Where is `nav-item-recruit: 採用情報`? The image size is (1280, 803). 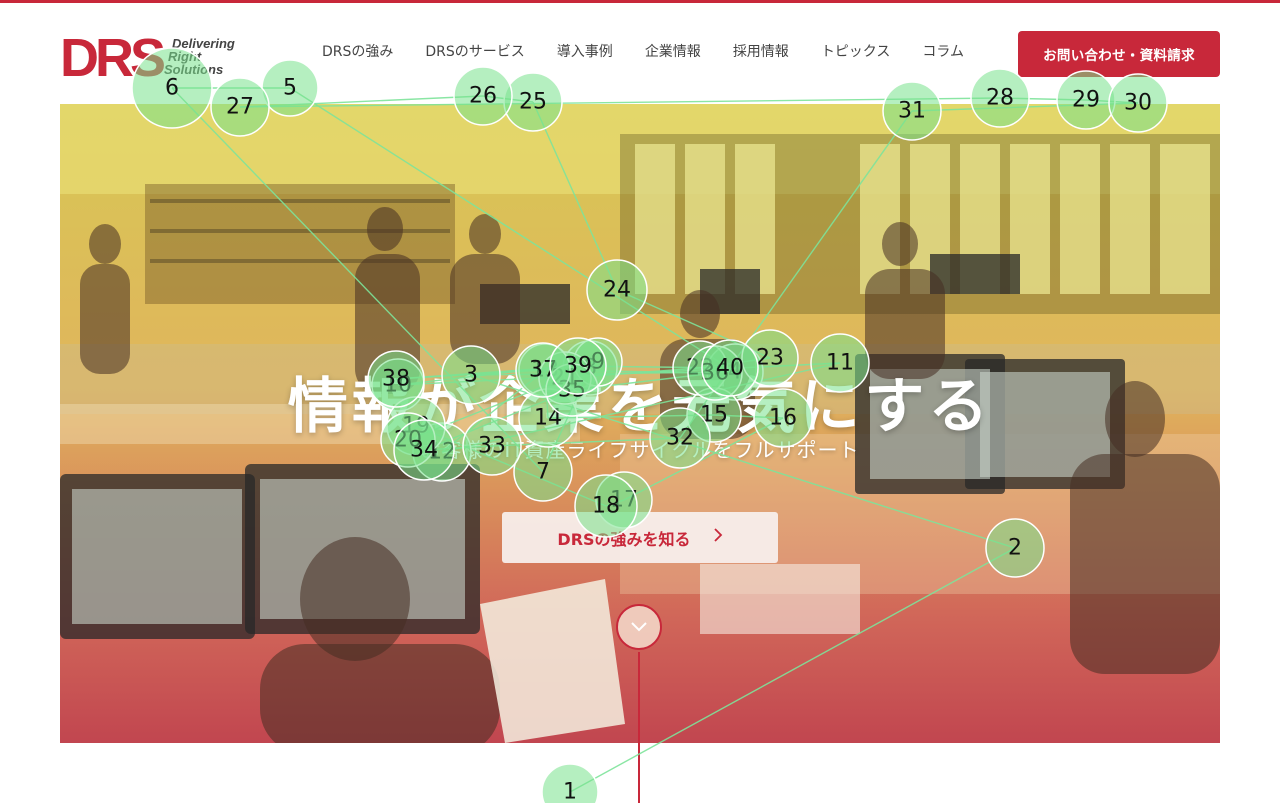 nav-item-recruit: 採用情報 is located at coordinates (761, 52).